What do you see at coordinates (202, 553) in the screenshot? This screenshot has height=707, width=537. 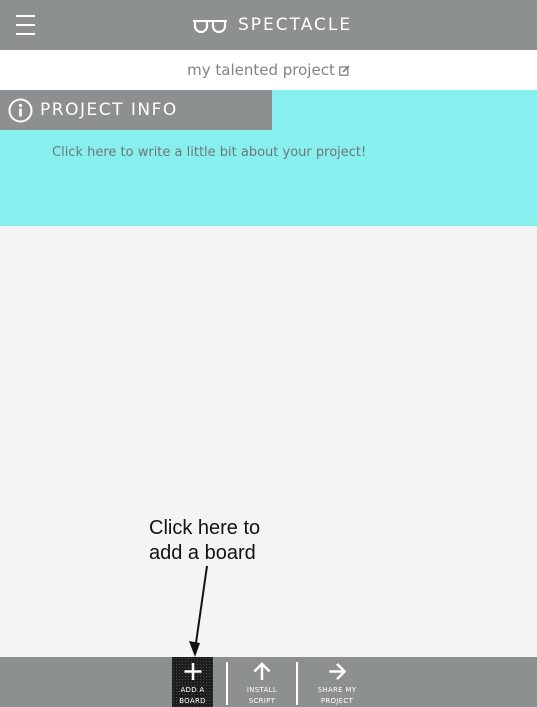 I see `annotation-line-2: add a board` at bounding box center [202, 553].